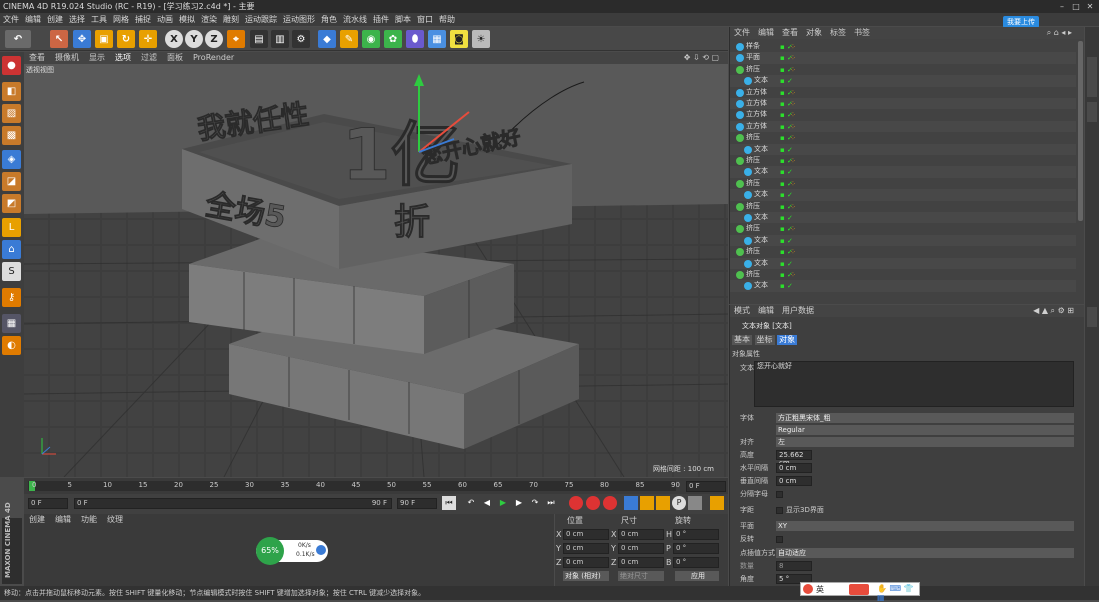 Image resolution: width=1099 pixels, height=602 pixels. What do you see at coordinates (349, 39) in the screenshot?
I see `pen-spline-icon: ✎` at bounding box center [349, 39].